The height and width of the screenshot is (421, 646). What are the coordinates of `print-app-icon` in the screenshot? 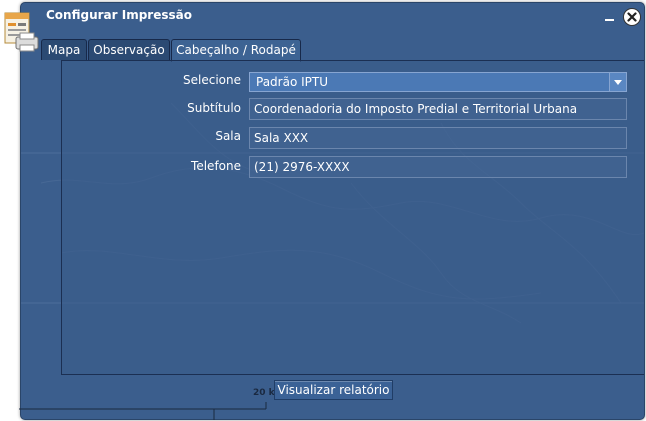 It's located at (21, 32).